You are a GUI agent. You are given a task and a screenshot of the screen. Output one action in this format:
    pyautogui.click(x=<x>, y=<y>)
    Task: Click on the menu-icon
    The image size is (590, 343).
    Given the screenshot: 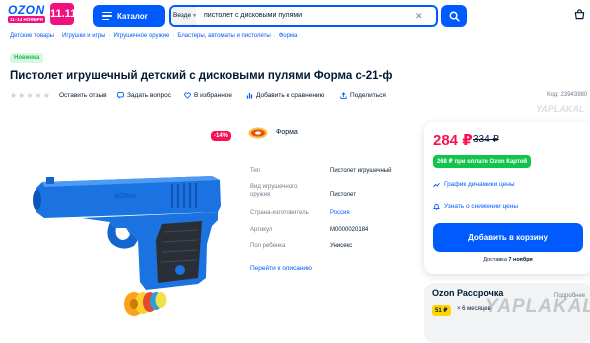 What is the action you would take?
    pyautogui.click(x=107, y=16)
    